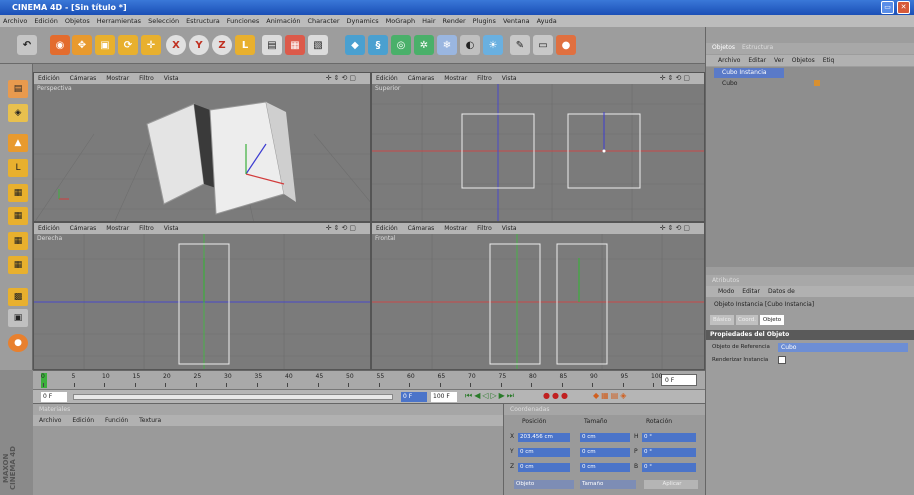  What do you see at coordinates (903, 7) in the screenshot?
I see `close-button: ✕` at bounding box center [903, 7].